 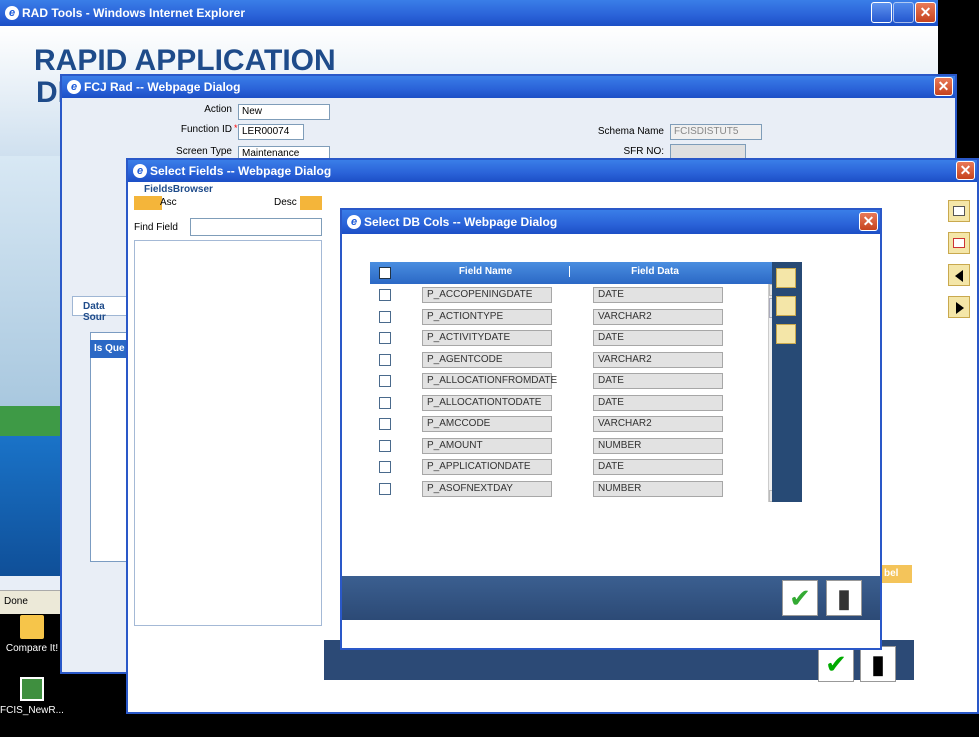 What do you see at coordinates (32, 627) in the screenshot?
I see `folder-icon` at bounding box center [32, 627].